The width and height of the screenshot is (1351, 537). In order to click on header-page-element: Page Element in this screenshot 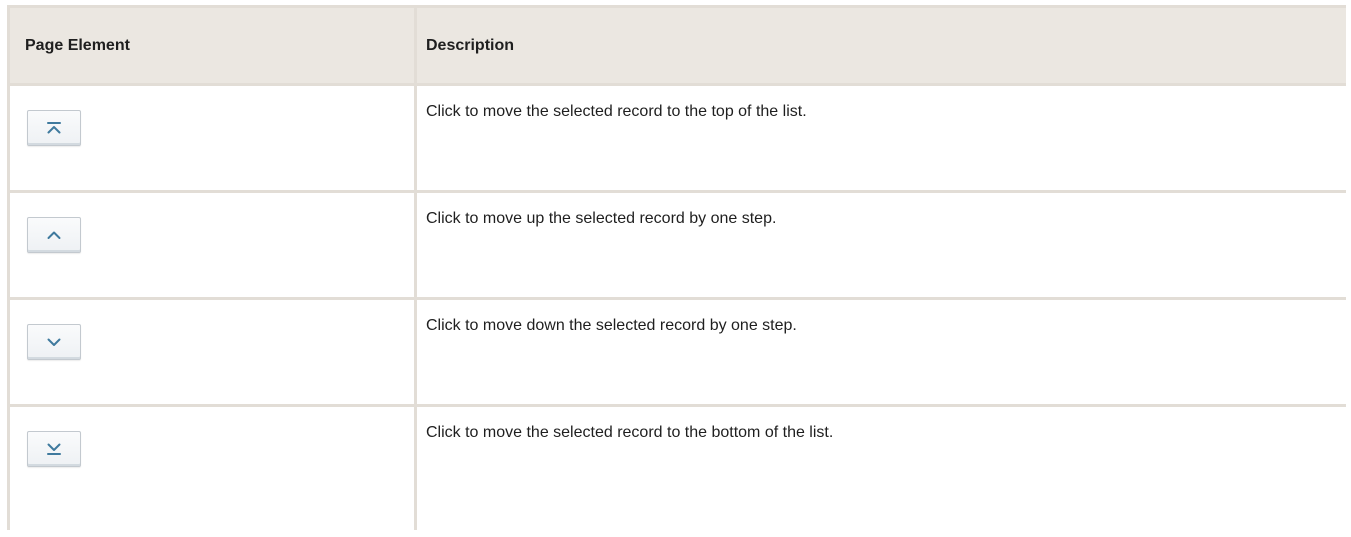, I will do `click(212, 45)`.